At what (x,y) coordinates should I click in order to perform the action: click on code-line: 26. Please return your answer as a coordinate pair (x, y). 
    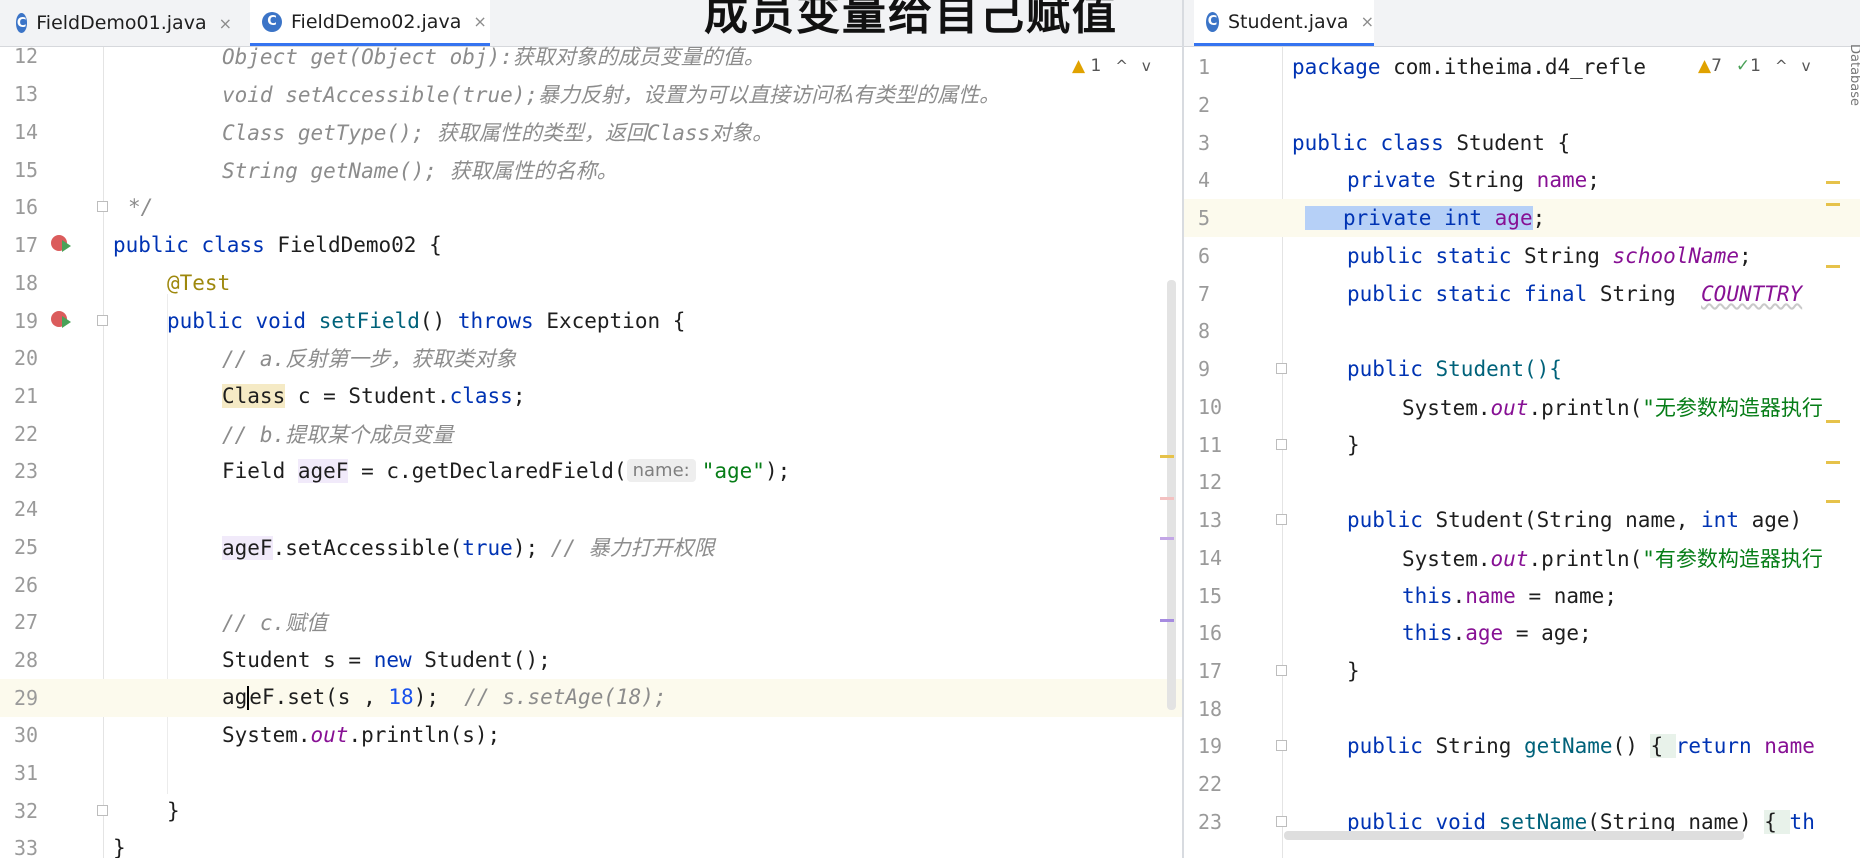
    Looking at the image, I should click on (591, 585).